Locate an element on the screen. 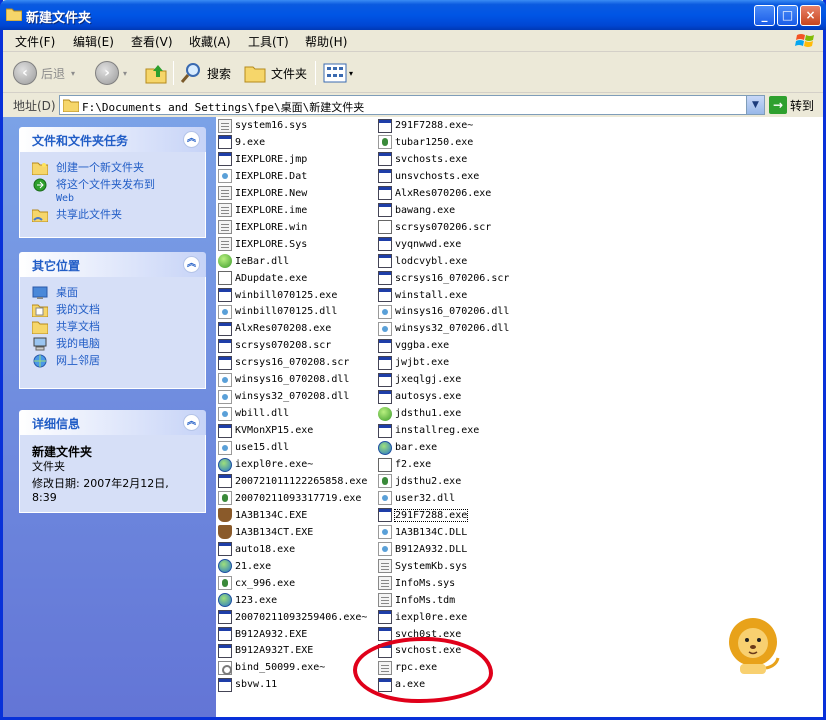 The height and width of the screenshot is (720, 826). file-item: lodcvybl.exe is located at coordinates (422, 261).